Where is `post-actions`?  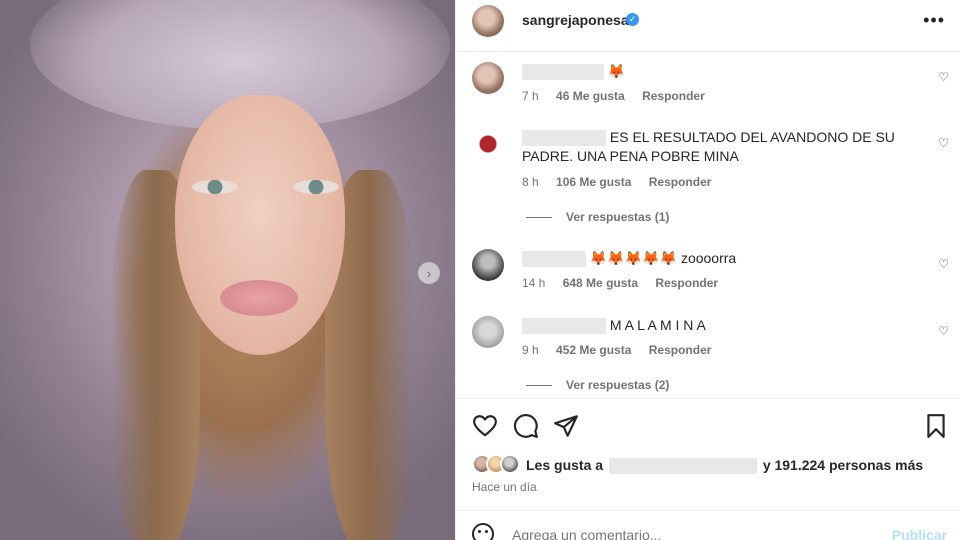 post-actions is located at coordinates (708, 426).